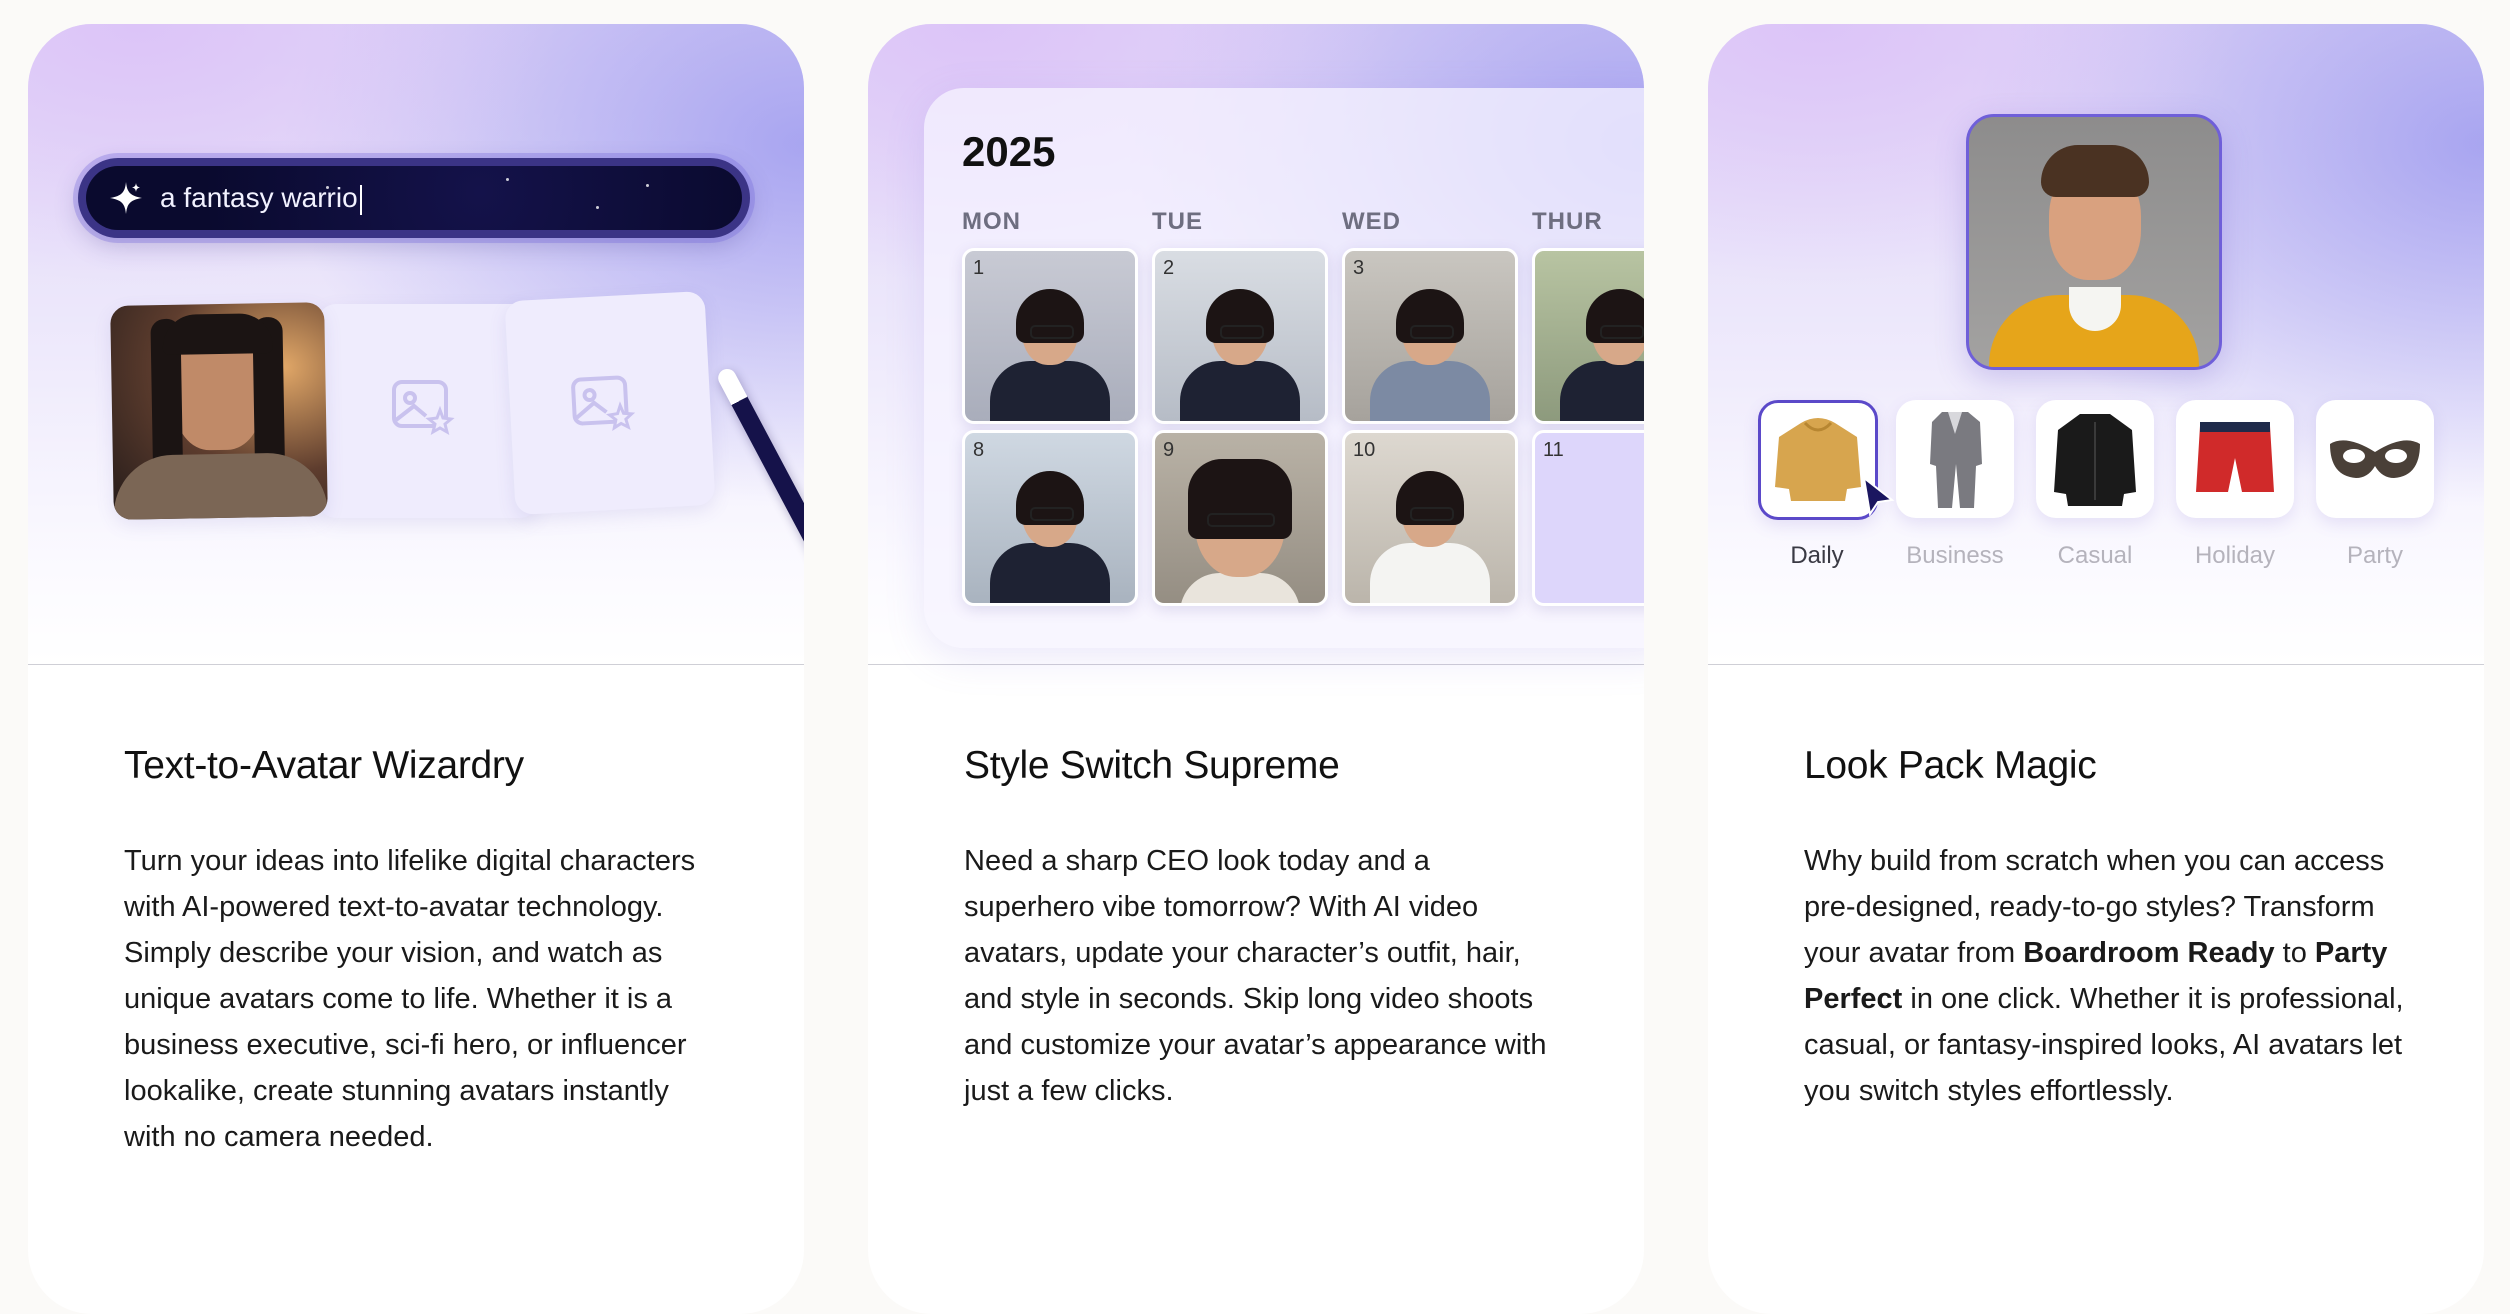 Image resolution: width=2510 pixels, height=1314 pixels. Describe the element at coordinates (1950, 765) in the screenshot. I see `card-title: Look Pack Magic` at that location.